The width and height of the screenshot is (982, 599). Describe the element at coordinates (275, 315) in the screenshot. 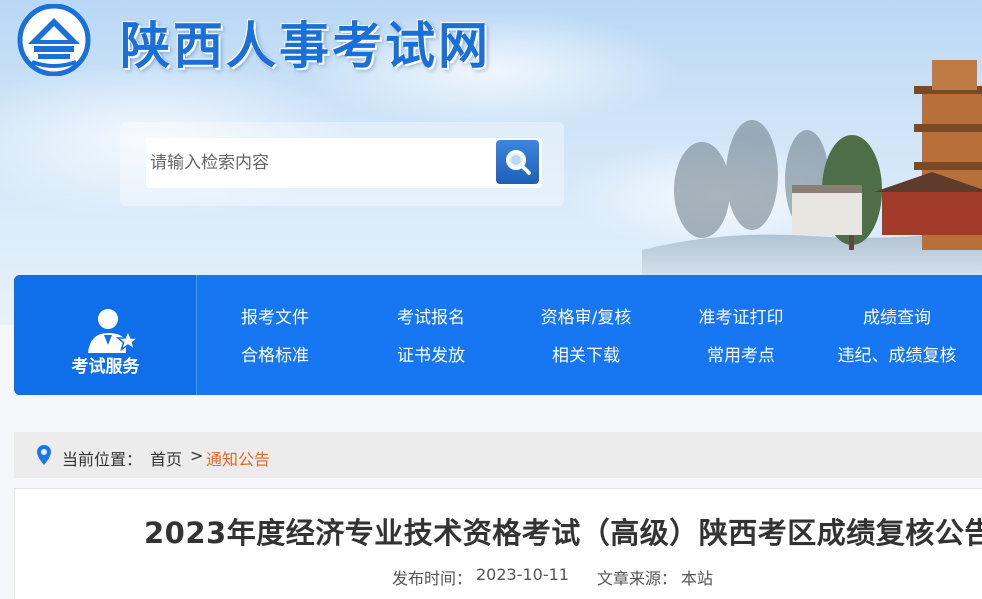

I see `nav-link-baokao-wenjian: 报考文件` at that location.